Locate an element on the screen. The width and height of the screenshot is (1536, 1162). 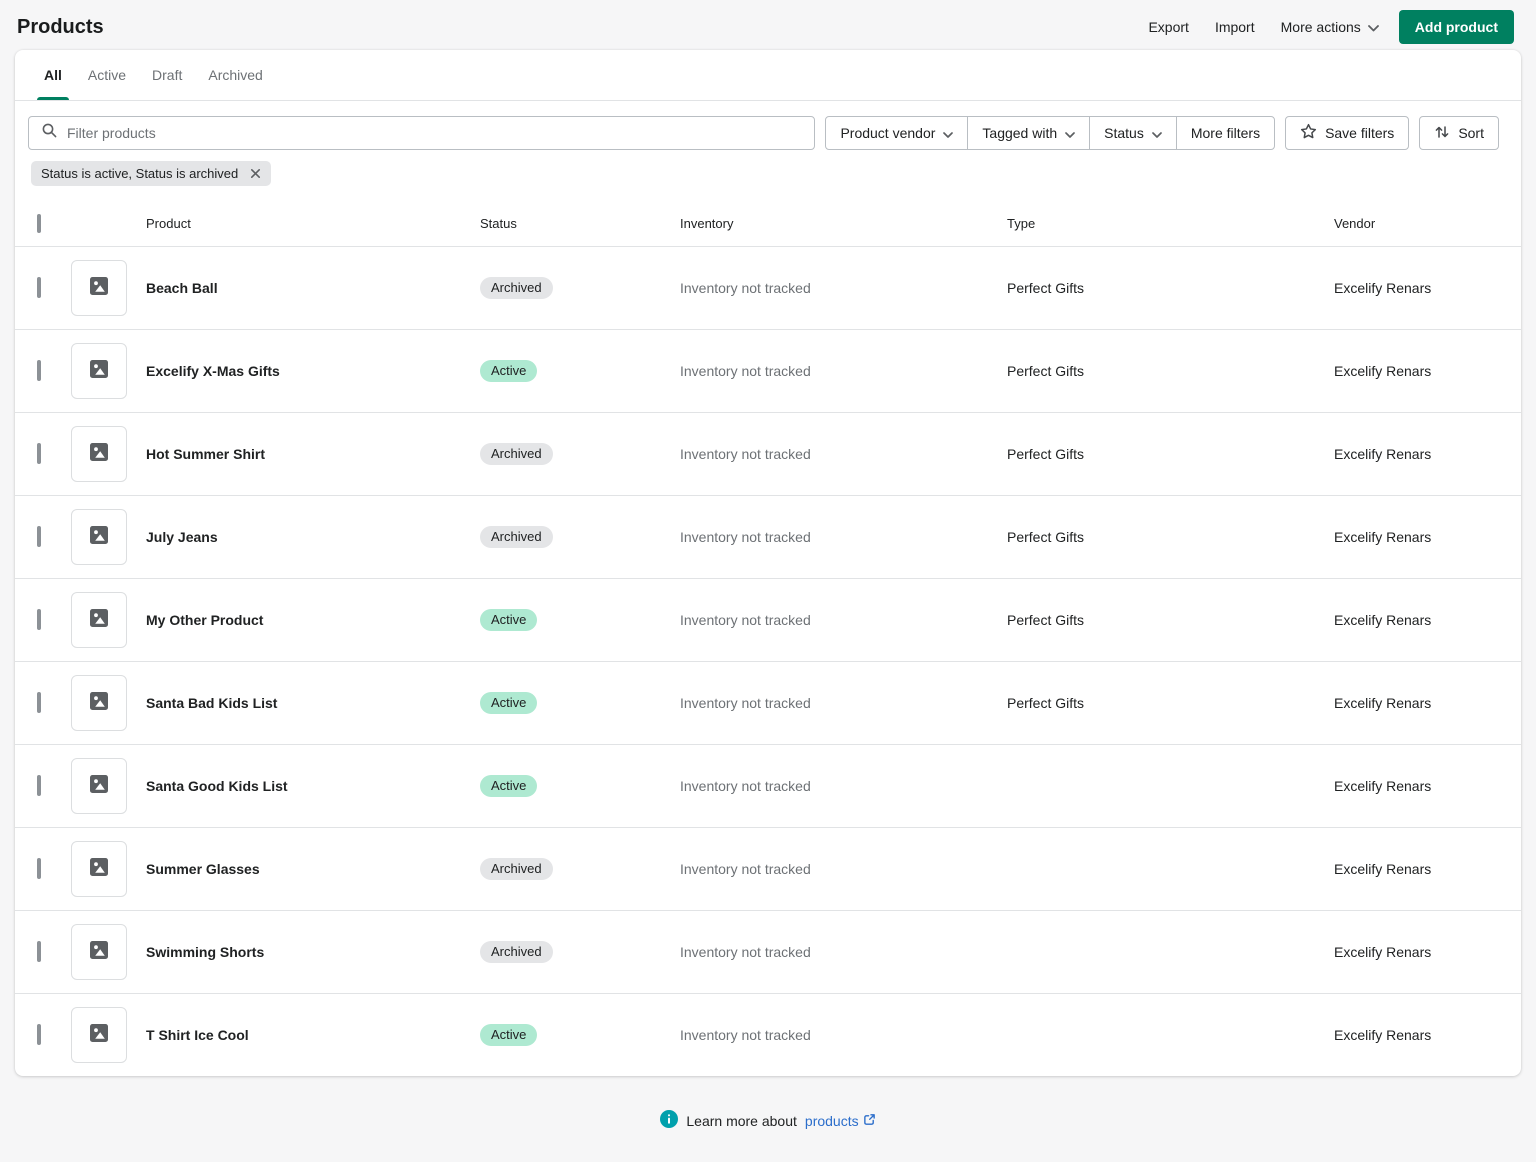
product-name: T Shirt Ice Cool is located at coordinates (313, 1035).